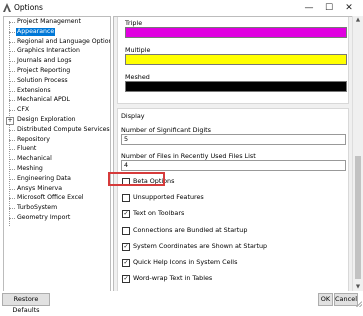  I want to click on scroll-up-arrow-icon: ▲, so click(358, 20).